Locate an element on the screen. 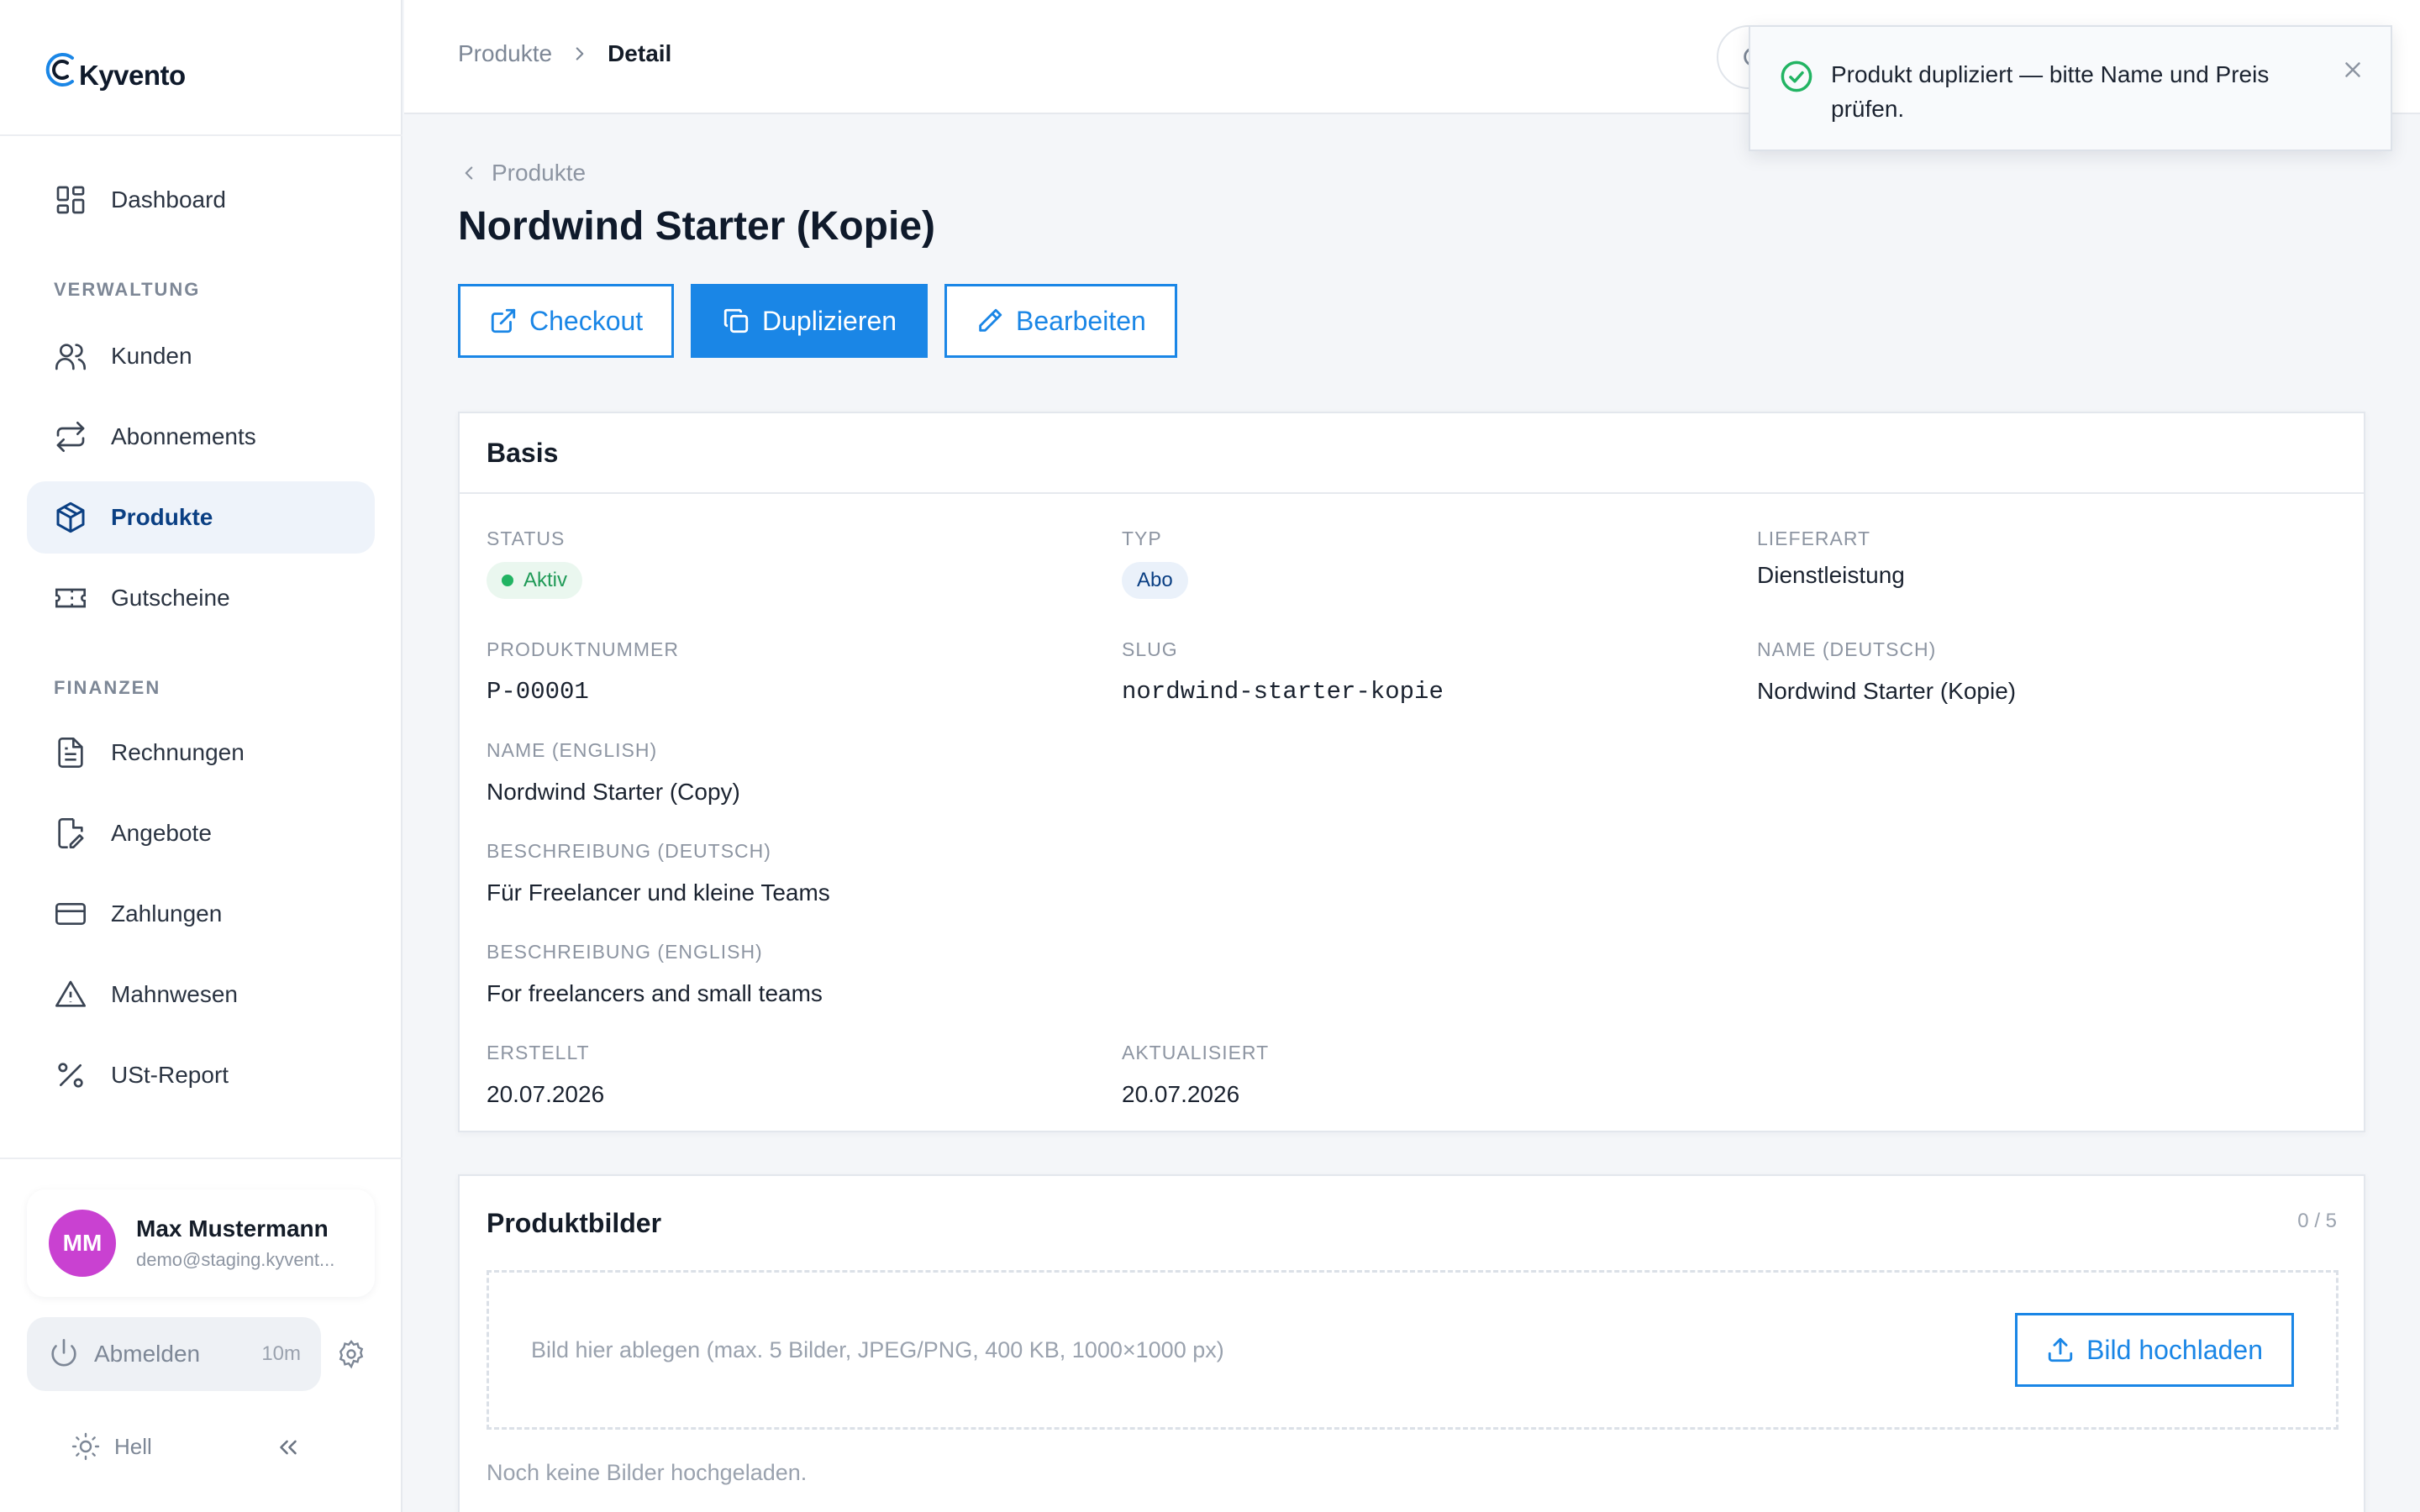  users-icon is located at coordinates (70, 357).